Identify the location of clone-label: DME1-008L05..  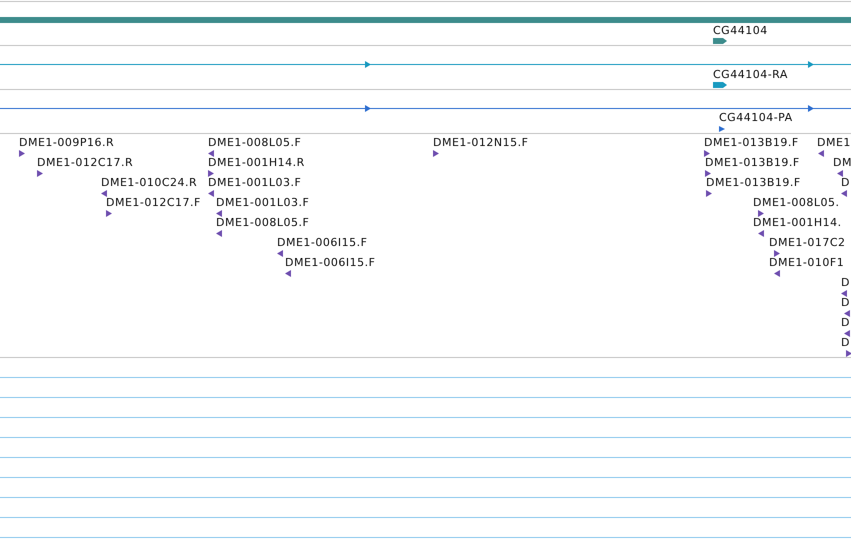
(796, 202).